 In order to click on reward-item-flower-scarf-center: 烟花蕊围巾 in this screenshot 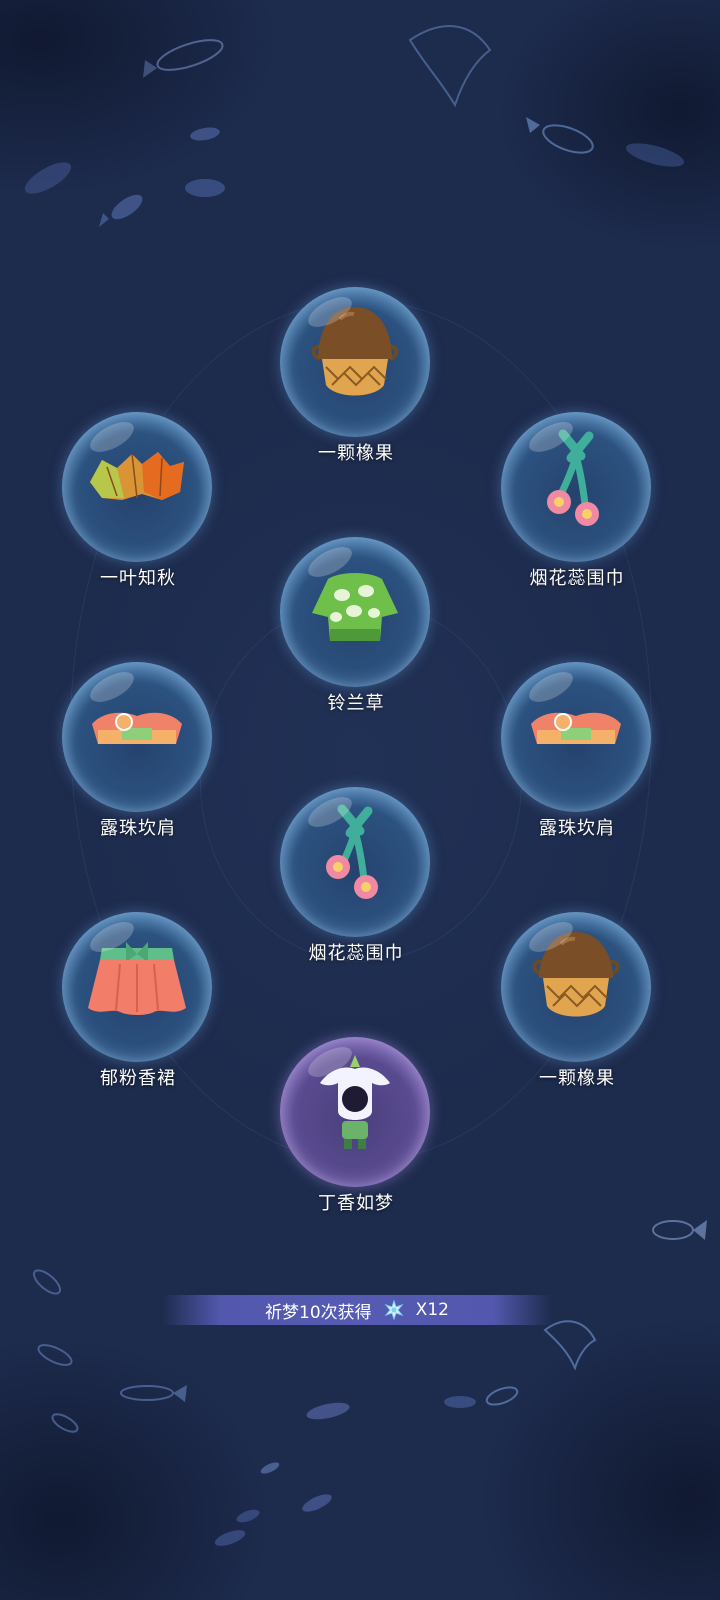, I will do `click(356, 887)`.